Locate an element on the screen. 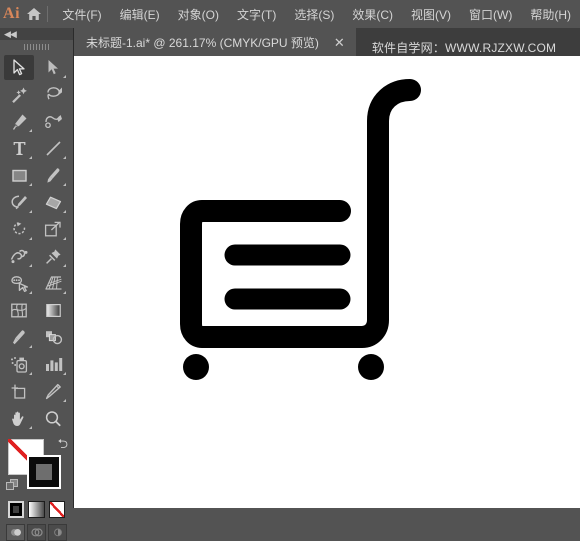 Image resolution: width=580 pixels, height=541 pixels. lasso-tool is located at coordinates (53, 94).